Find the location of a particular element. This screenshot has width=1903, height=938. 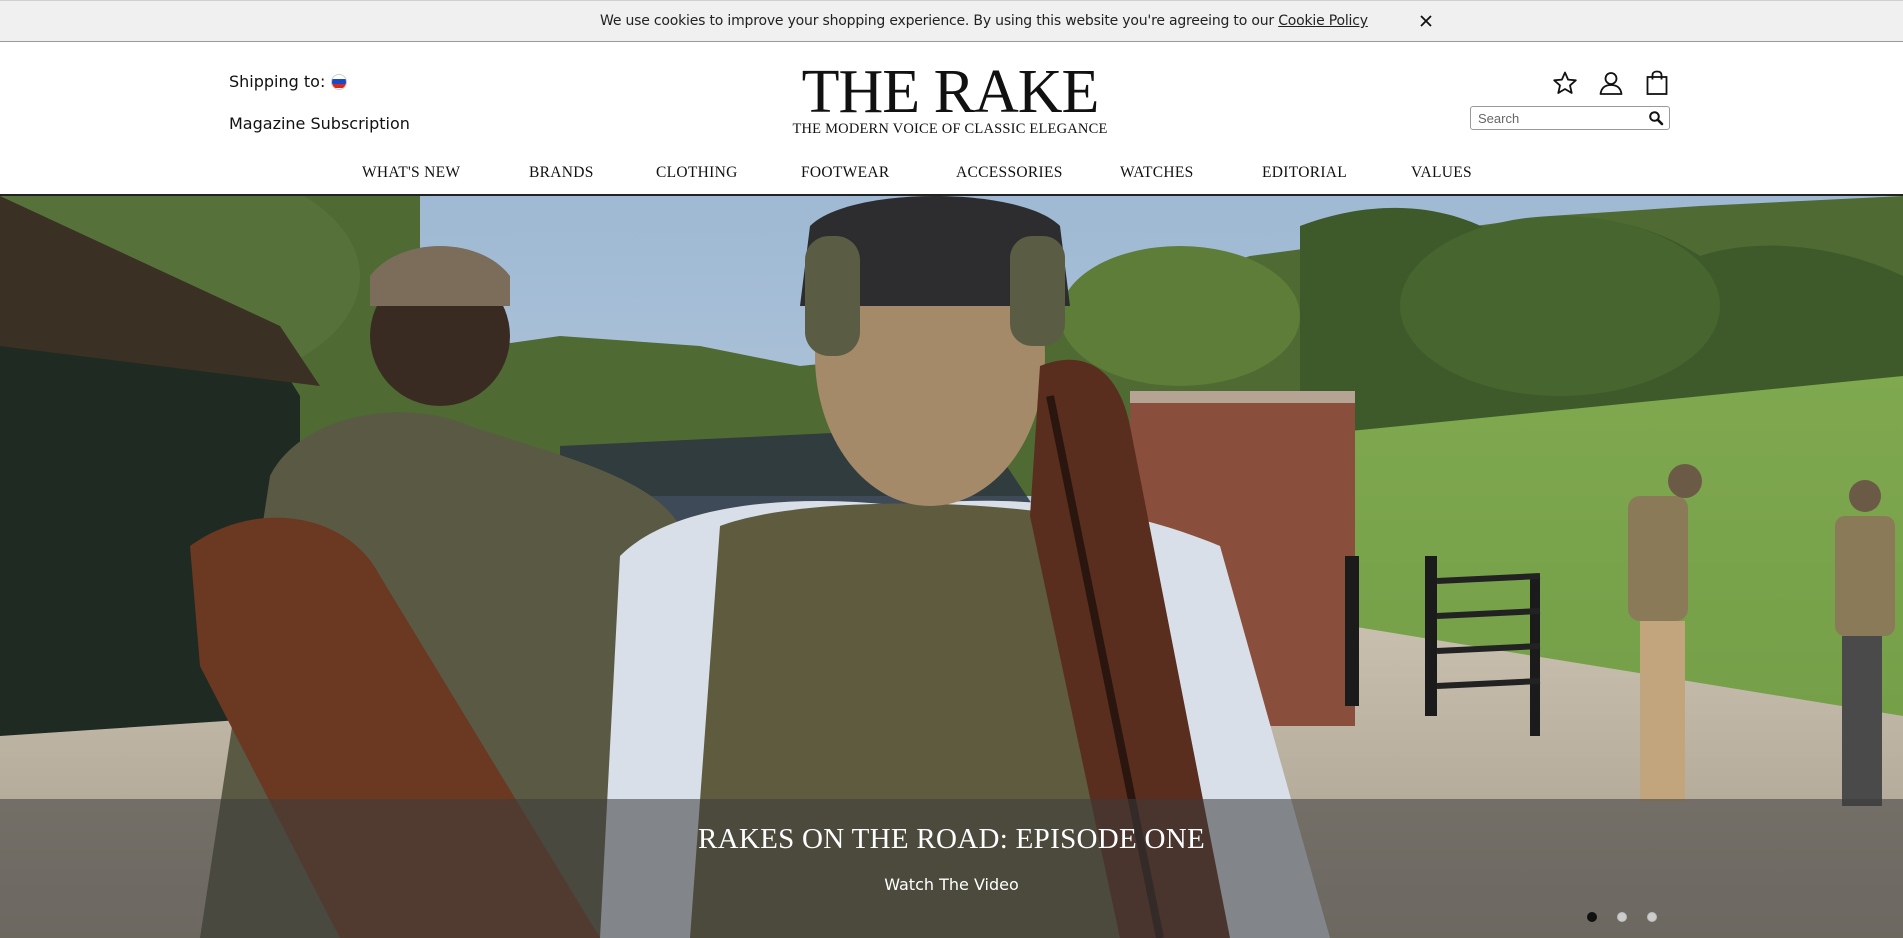

search-icon is located at coordinates (1656, 118).